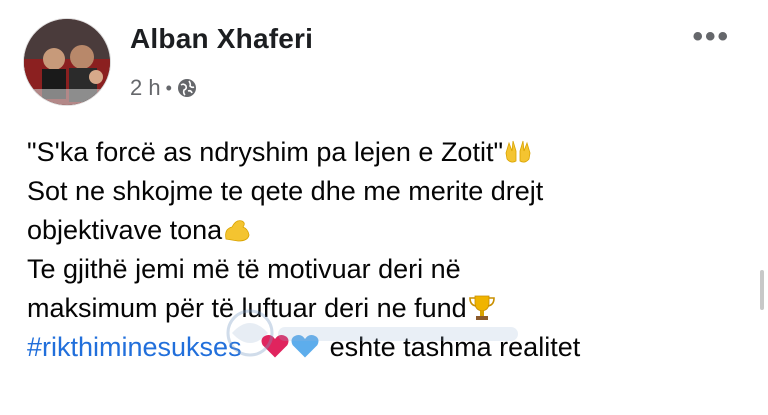 The height and width of the screenshot is (415, 768). Describe the element at coordinates (221, 39) in the screenshot. I see `author-name: Alban Xhaferi` at that location.